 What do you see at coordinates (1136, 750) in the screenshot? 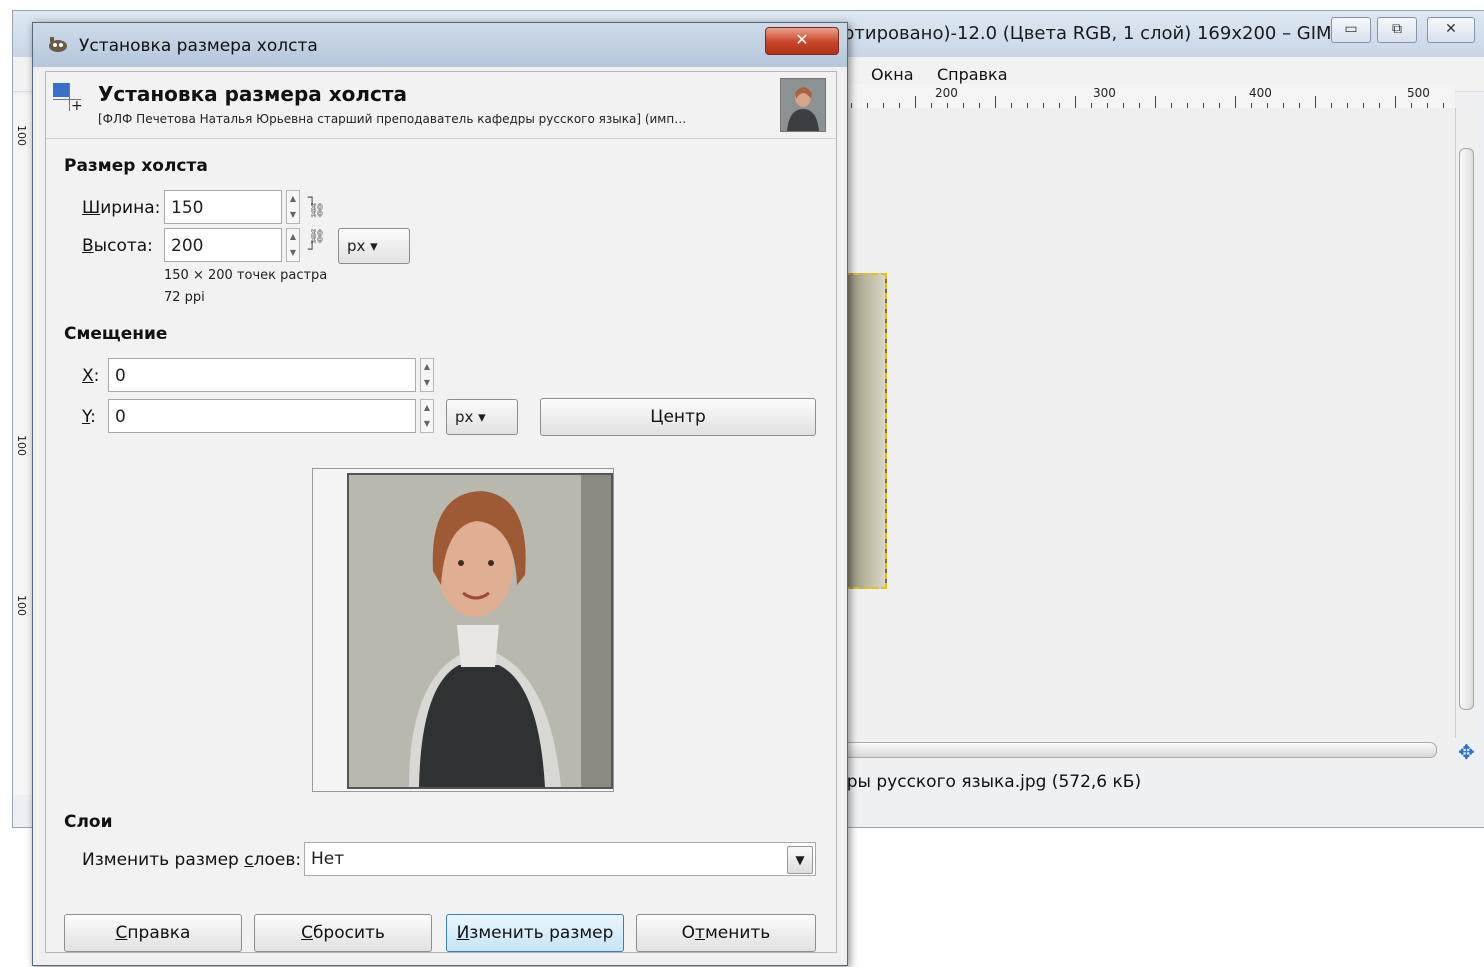
I see `horizontal-scroll-thumb` at bounding box center [1136, 750].